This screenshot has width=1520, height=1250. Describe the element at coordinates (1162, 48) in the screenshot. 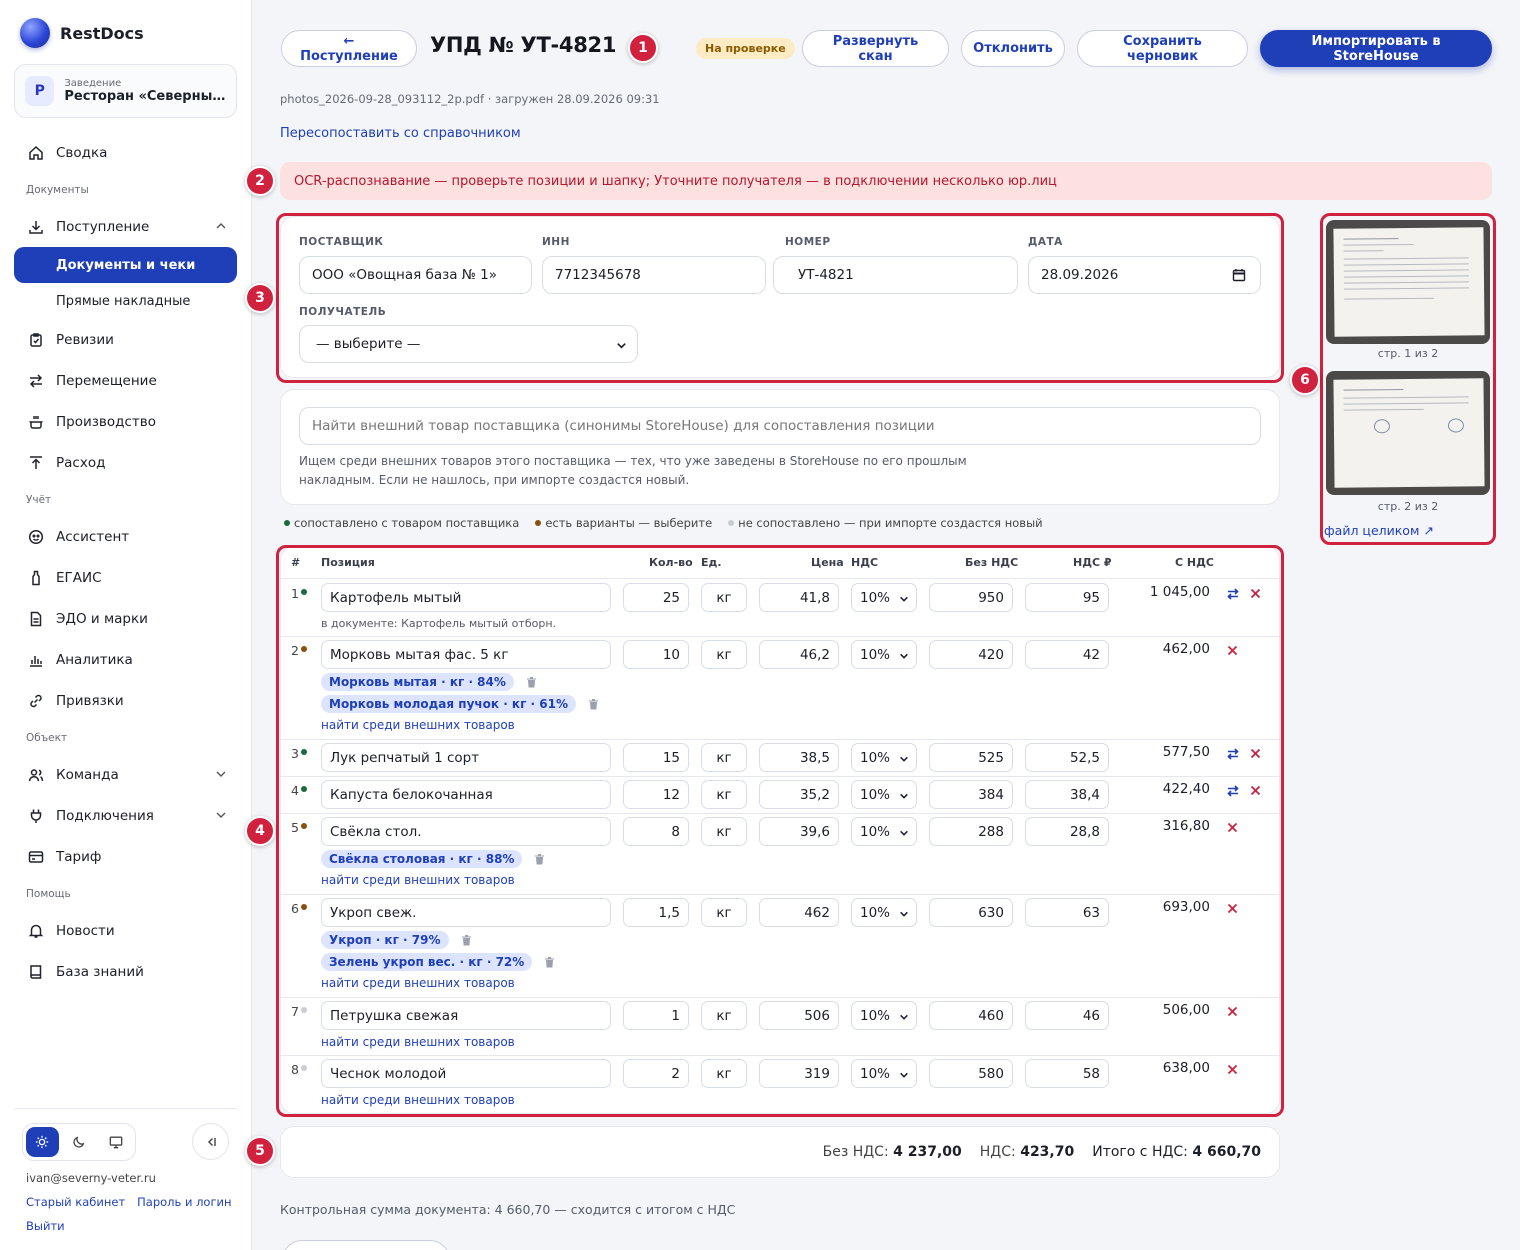

I see `save-draft-button: Сохранить черновик` at that location.